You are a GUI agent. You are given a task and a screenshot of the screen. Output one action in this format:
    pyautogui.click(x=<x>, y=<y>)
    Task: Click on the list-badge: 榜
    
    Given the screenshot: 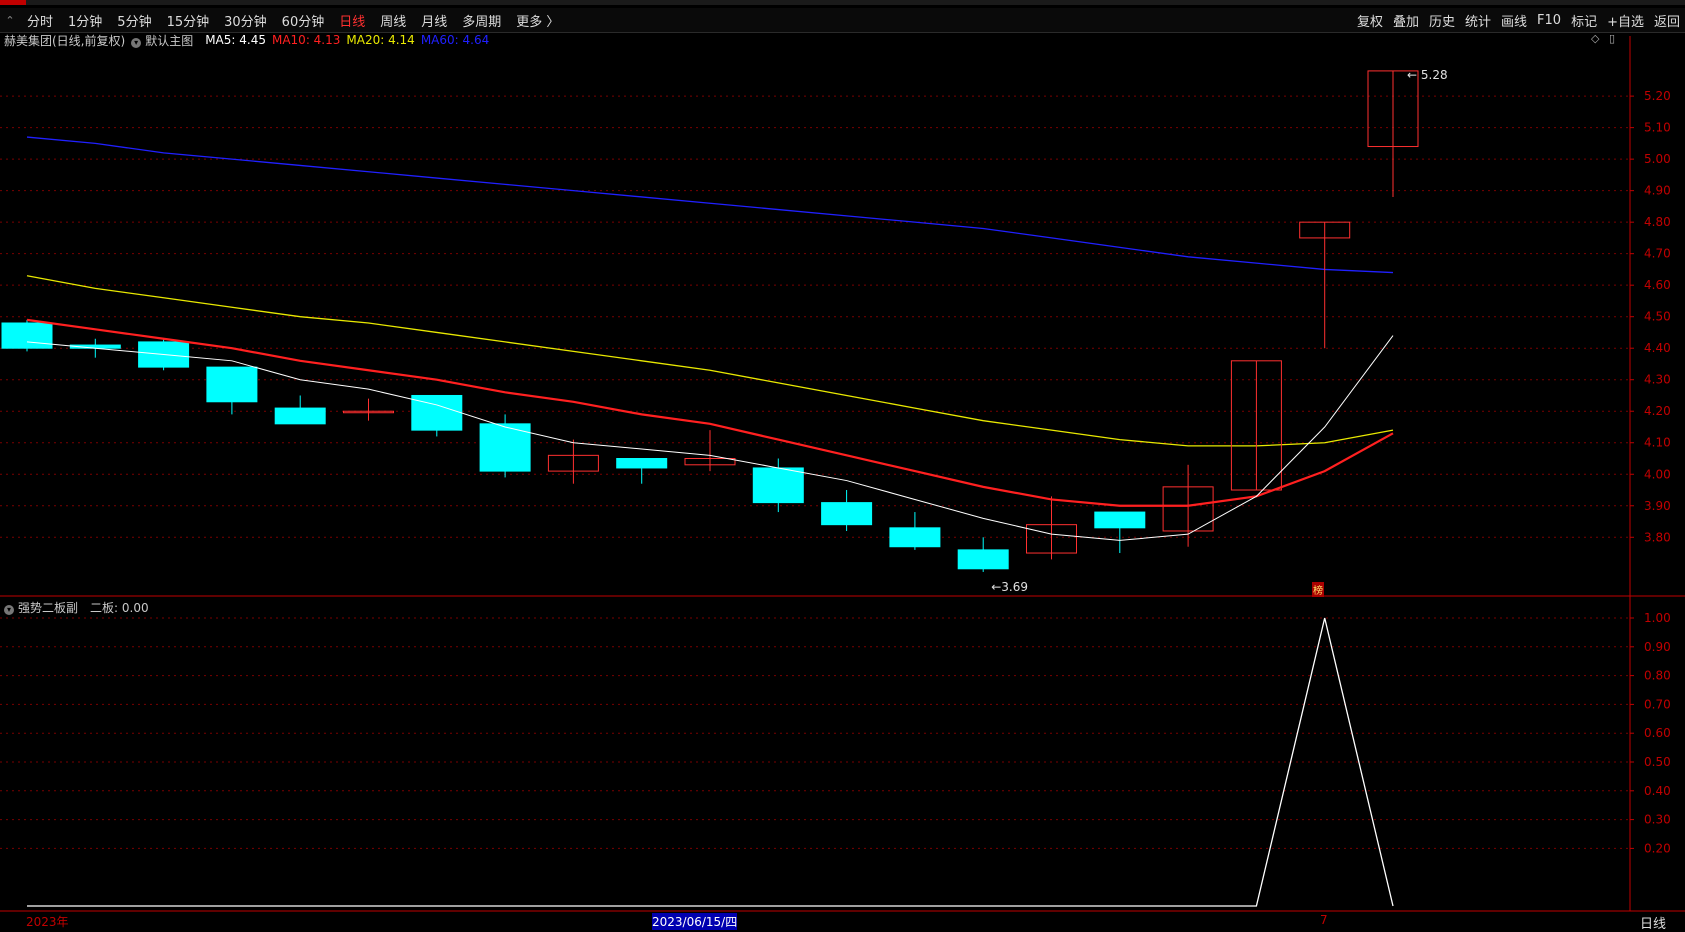 What is the action you would take?
    pyautogui.click(x=1318, y=589)
    